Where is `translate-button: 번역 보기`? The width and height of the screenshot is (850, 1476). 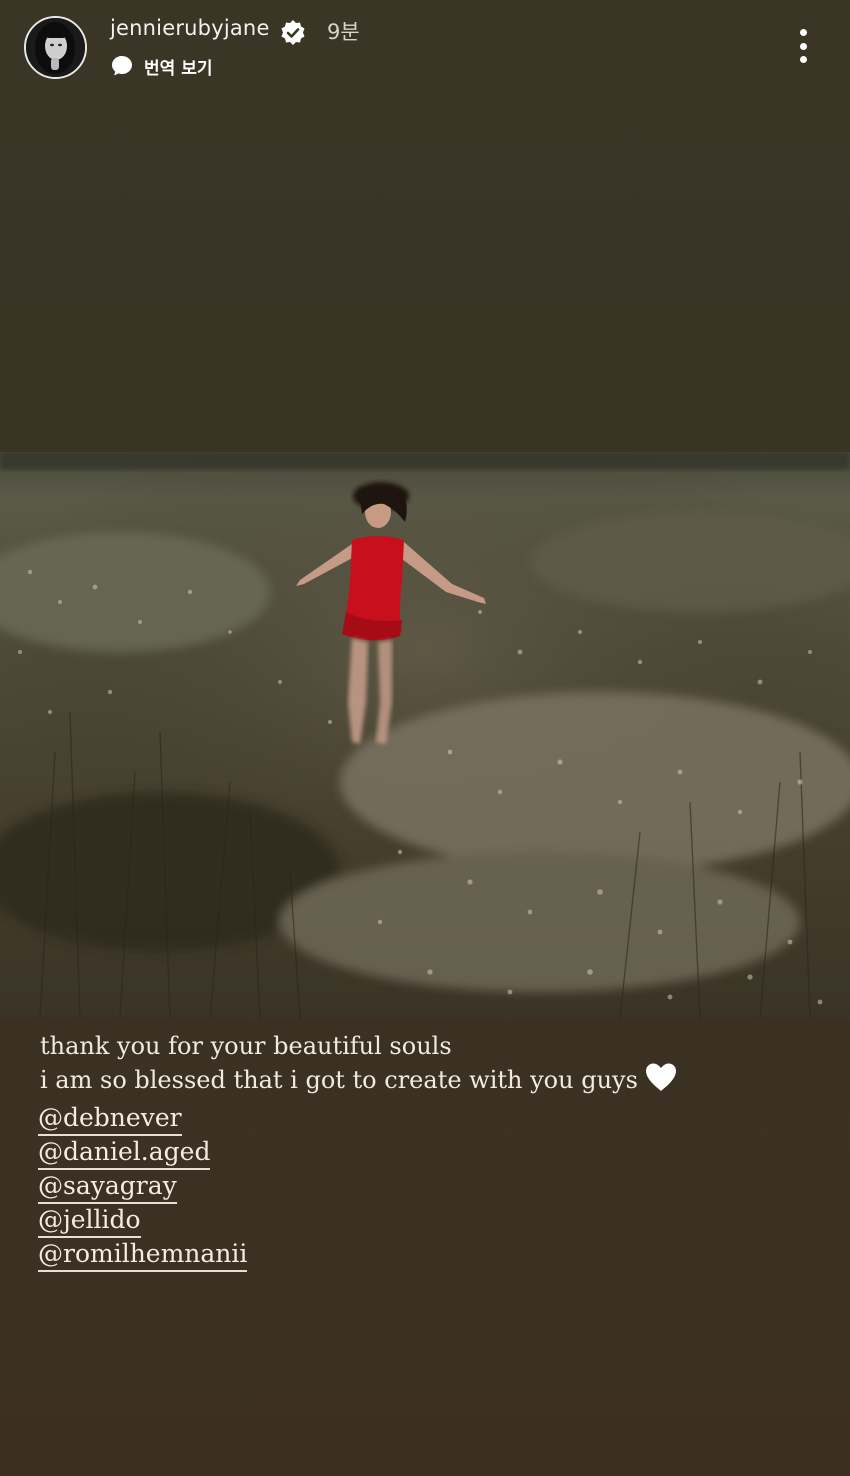
translate-button: 번역 보기 is located at coordinates (161, 66).